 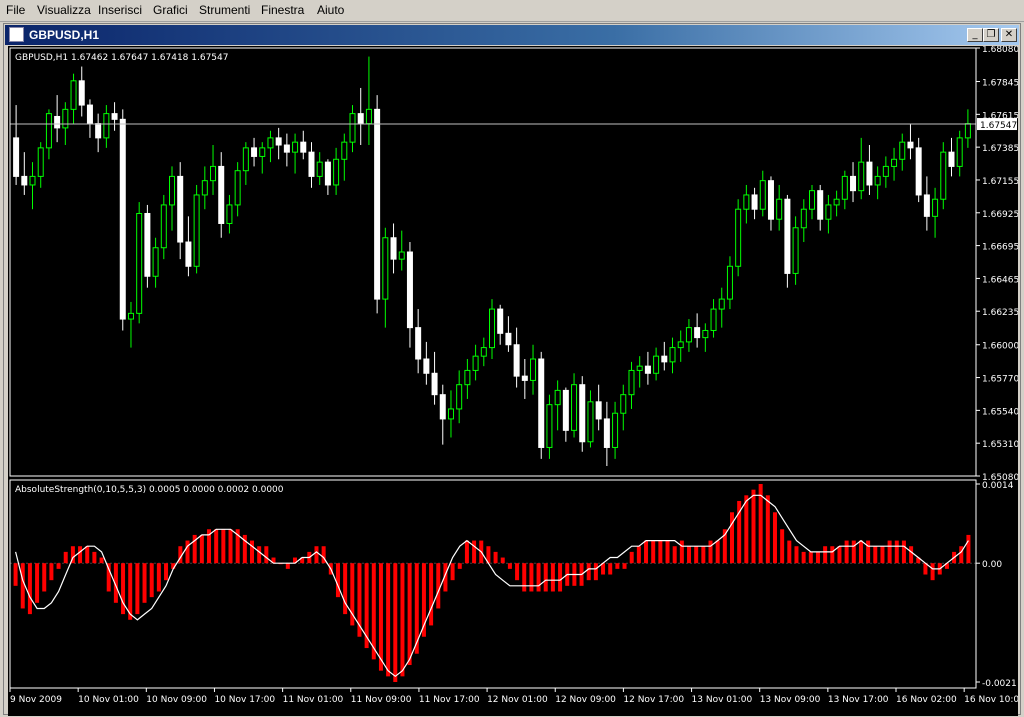 I want to click on menu-grafici: Grafici, so click(x=170, y=10).